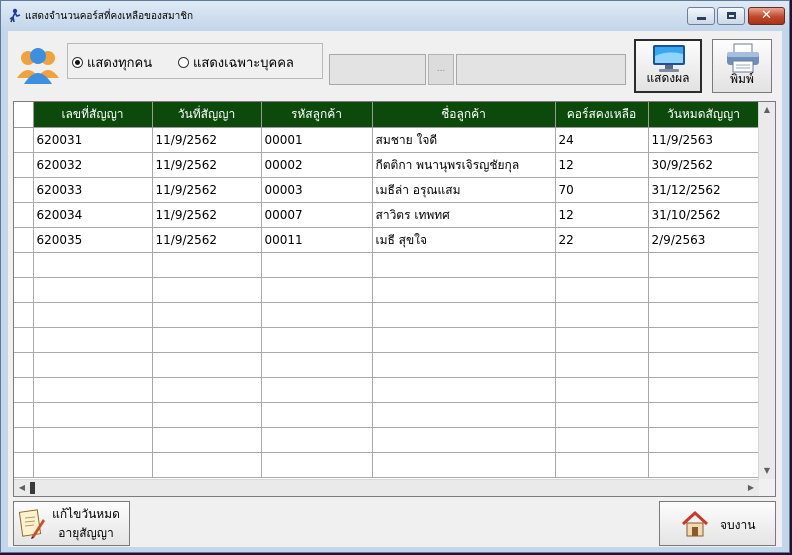  What do you see at coordinates (601, 115) in the screenshot?
I see `column-header: คอร์สคงเหลือ` at bounding box center [601, 115].